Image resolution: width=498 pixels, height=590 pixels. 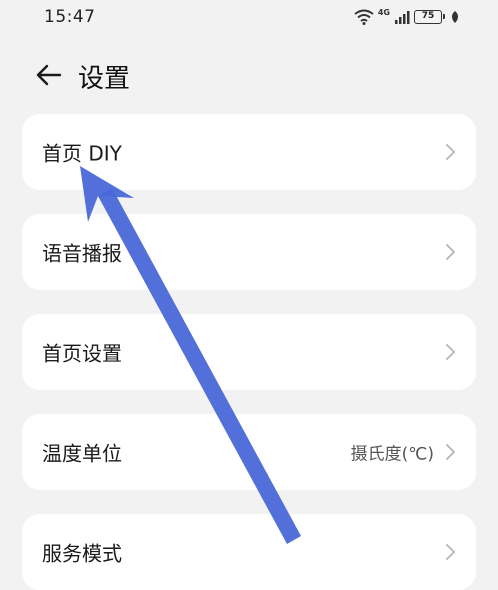 I want to click on settings-item-voice-broadcast: 语音播报, so click(x=249, y=252).